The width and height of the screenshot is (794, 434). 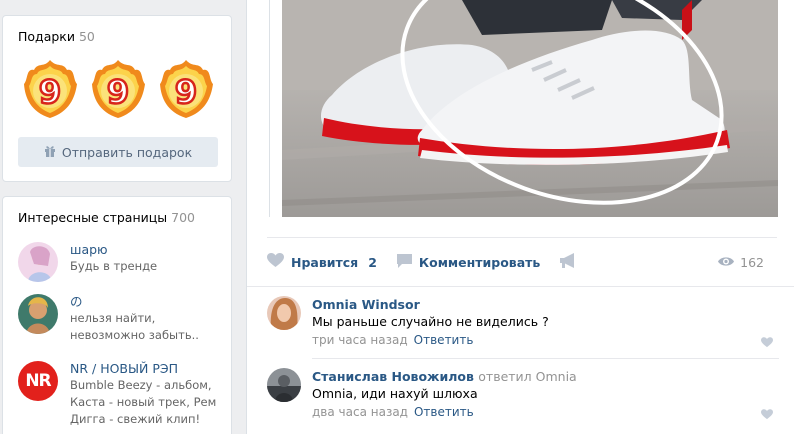 I want to click on share-button, so click(x=568, y=262).